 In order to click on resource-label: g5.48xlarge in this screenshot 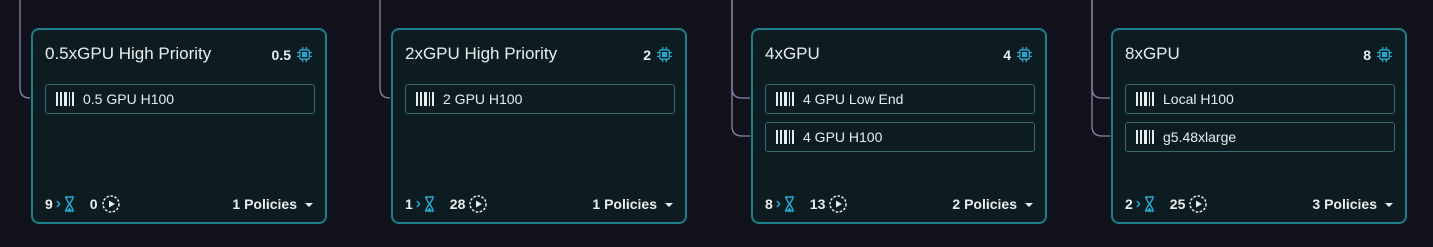, I will do `click(1200, 137)`.